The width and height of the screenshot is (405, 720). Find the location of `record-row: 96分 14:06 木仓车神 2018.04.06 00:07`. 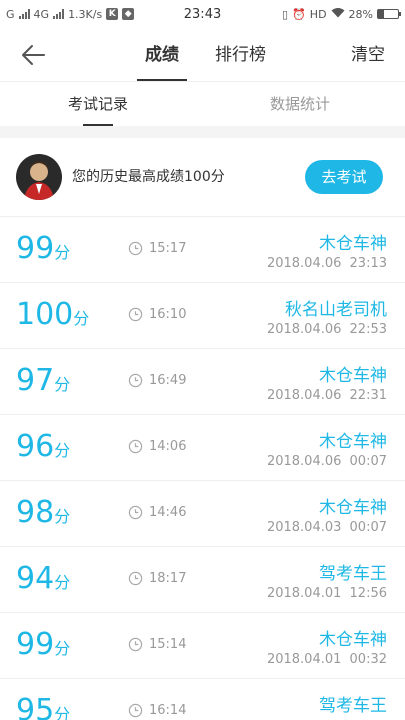

record-row: 96分 14:06 木仓车神 2018.04.06 00:07 is located at coordinates (202, 448).